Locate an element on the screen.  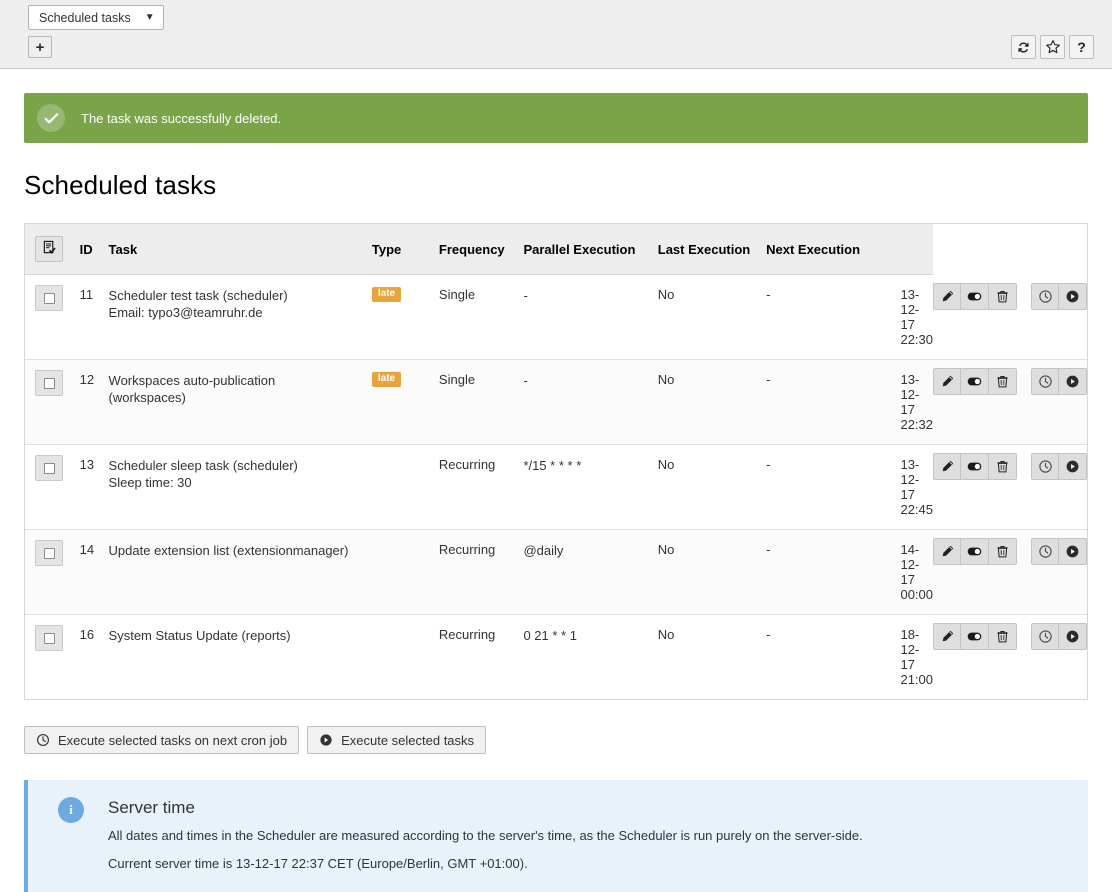
star-icon is located at coordinates (1053, 47).